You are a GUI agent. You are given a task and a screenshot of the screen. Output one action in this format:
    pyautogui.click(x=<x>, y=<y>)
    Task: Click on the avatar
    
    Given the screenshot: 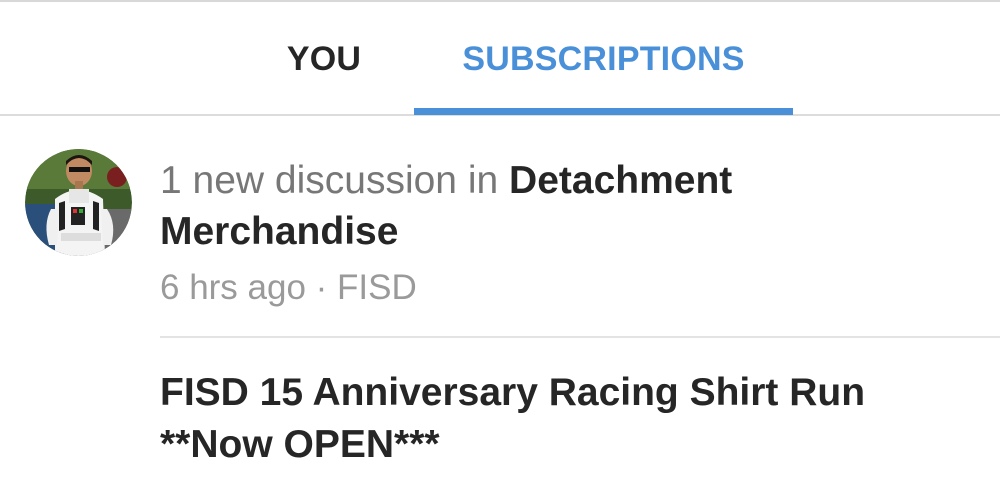 What is the action you would take?
    pyautogui.click(x=78, y=202)
    